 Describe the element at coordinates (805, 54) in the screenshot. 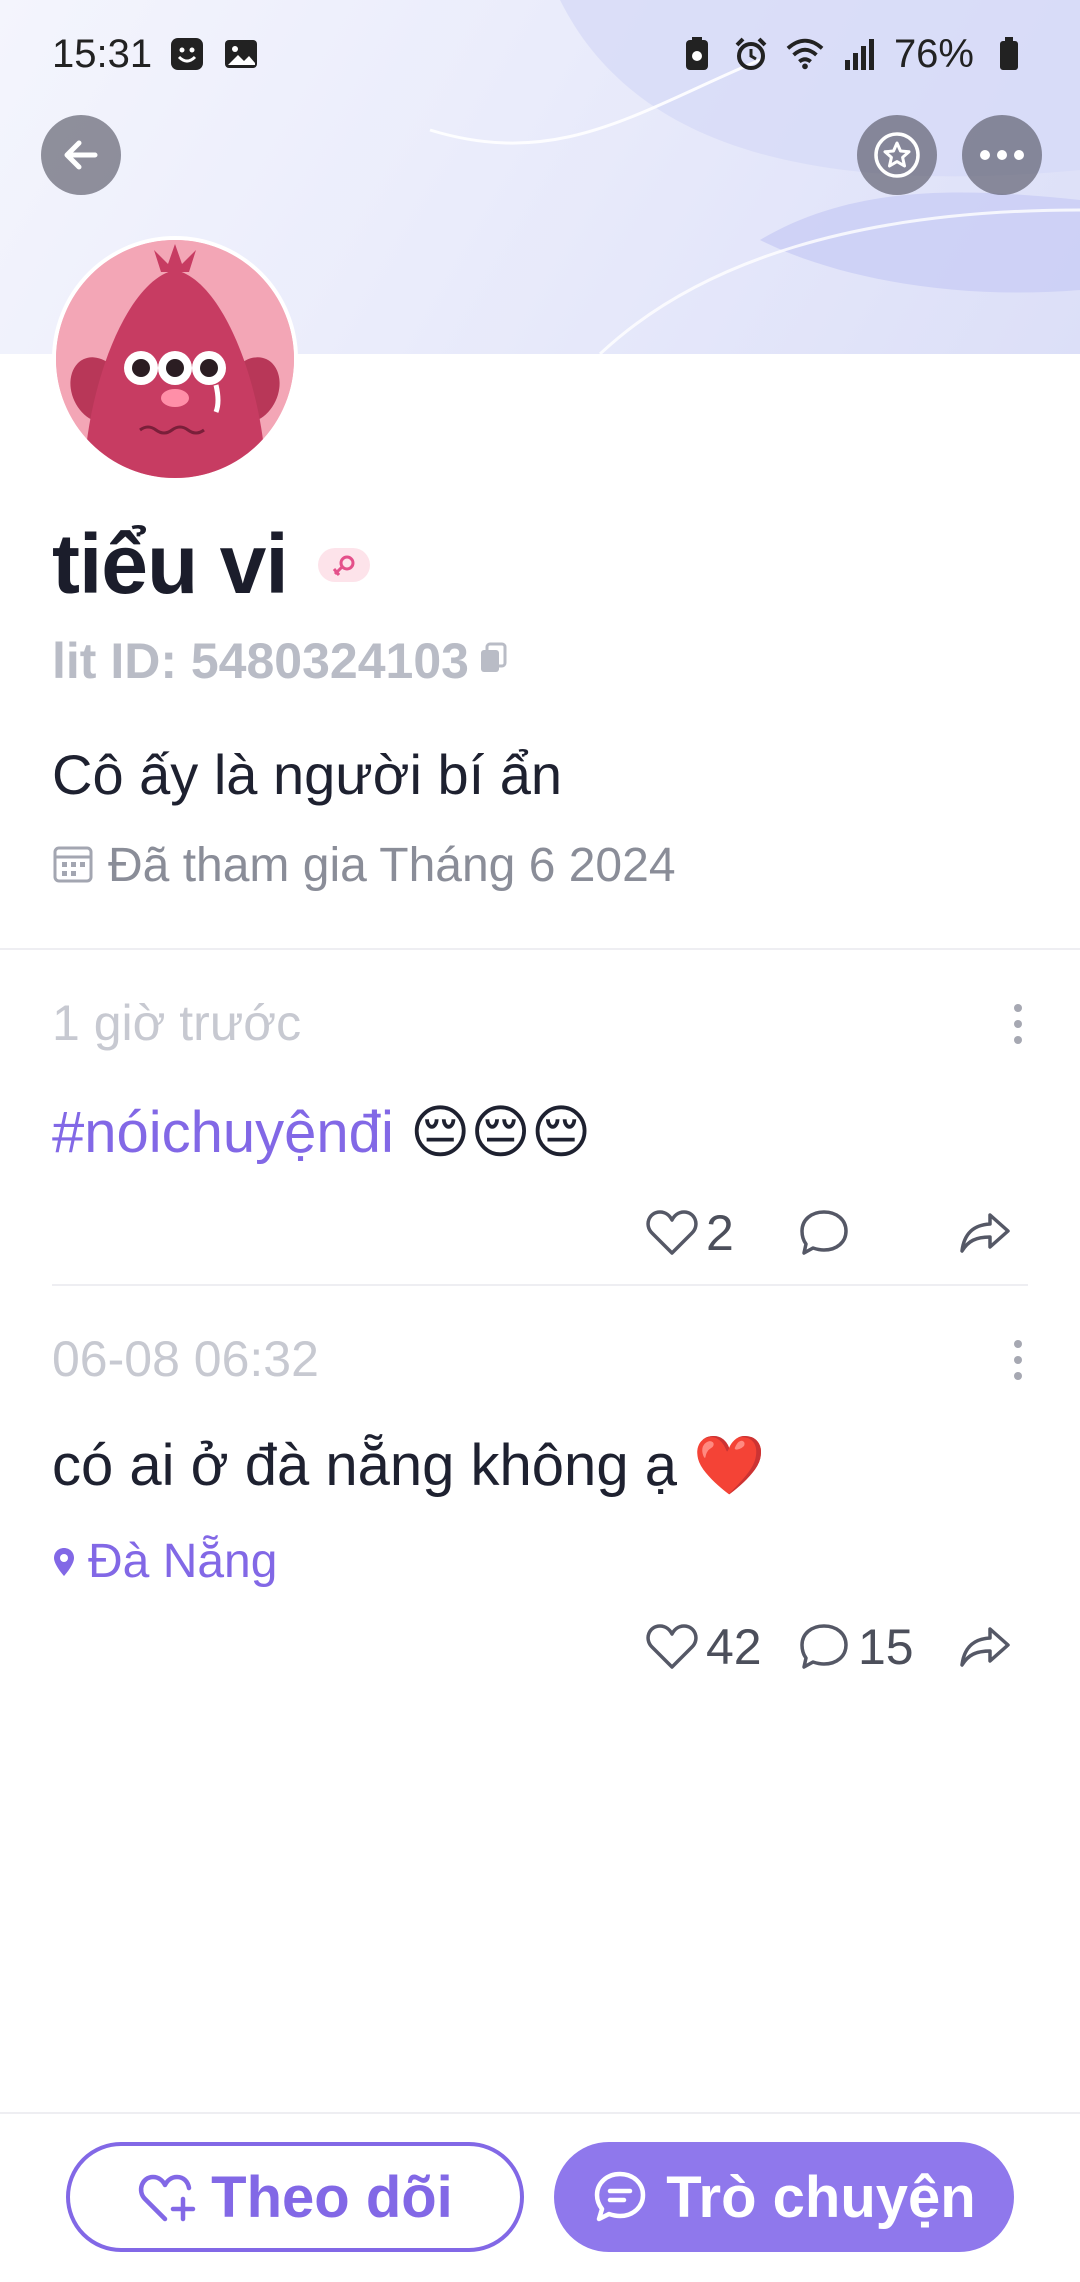

I see `wifi-icon` at that location.